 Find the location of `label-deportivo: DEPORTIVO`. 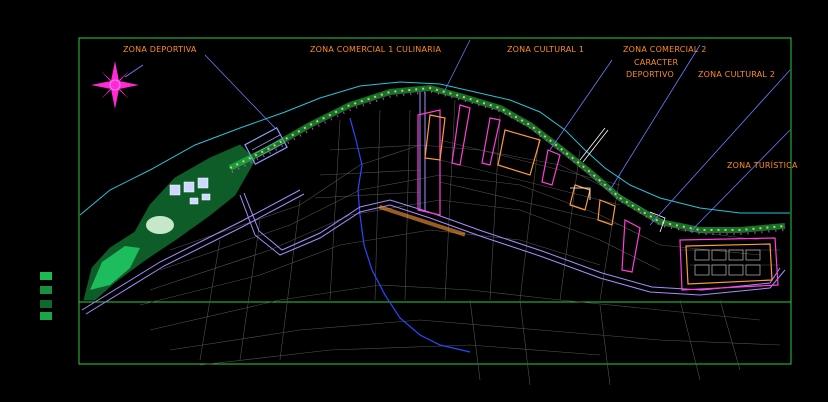

label-deportivo: DEPORTIVO is located at coordinates (650, 74).